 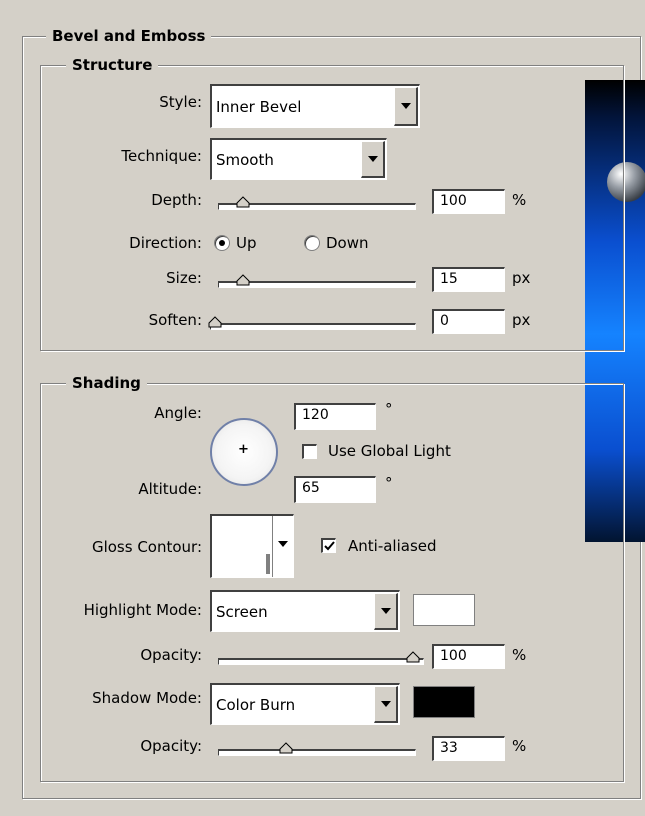 I want to click on altitude-unit: °, so click(x=389, y=483).